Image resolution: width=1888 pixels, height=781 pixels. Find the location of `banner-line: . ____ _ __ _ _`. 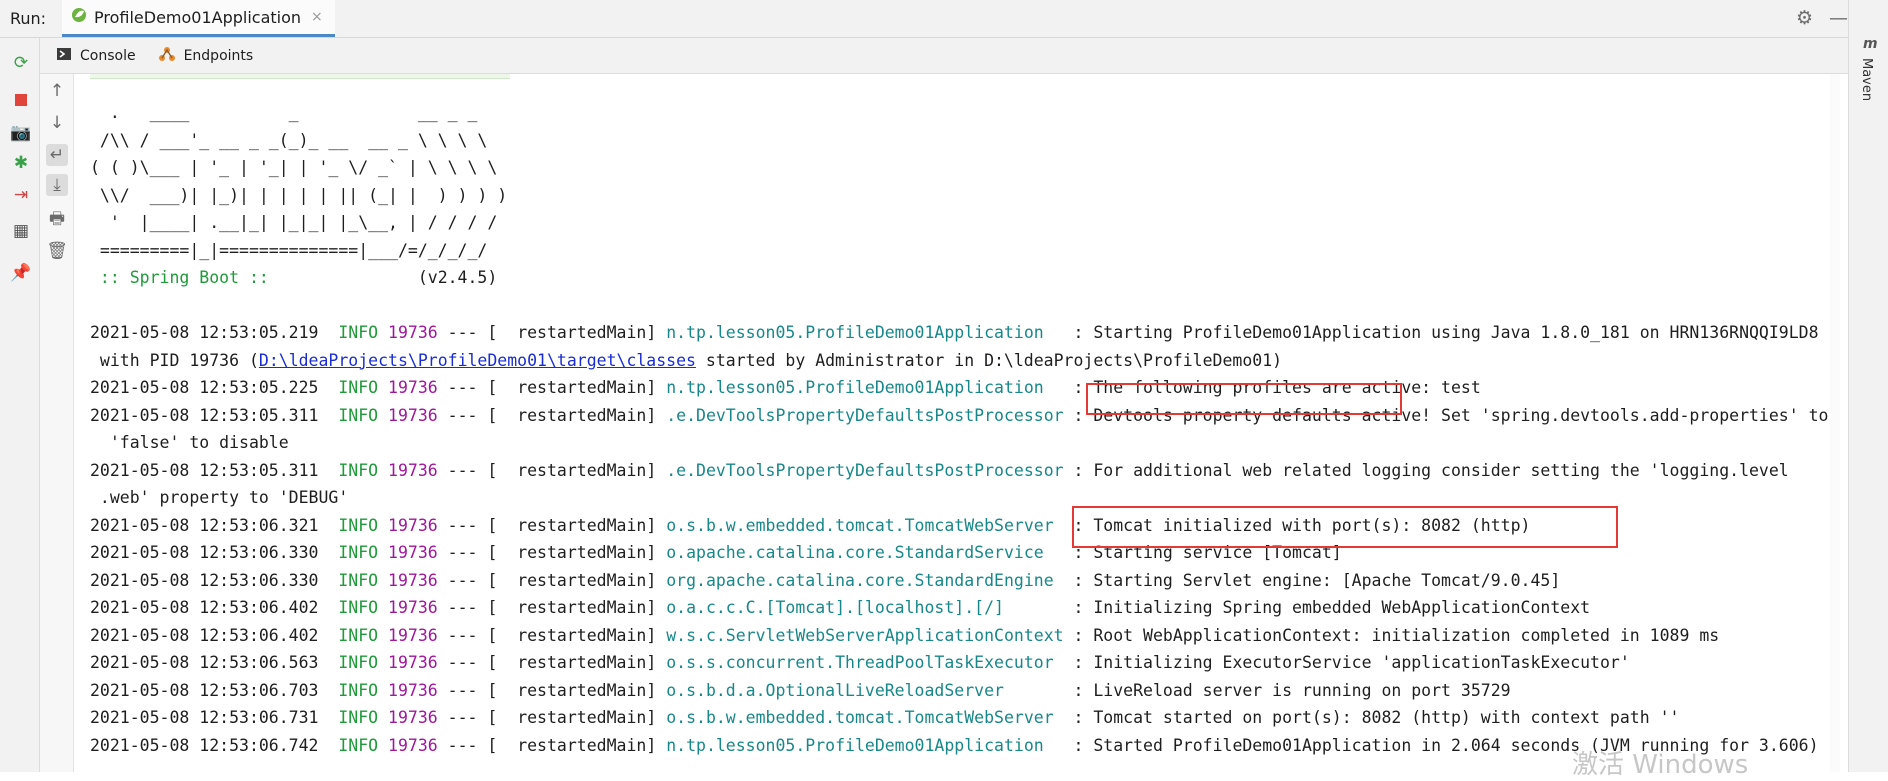

banner-line: . ____ _ __ _ _ is located at coordinates (284, 112).